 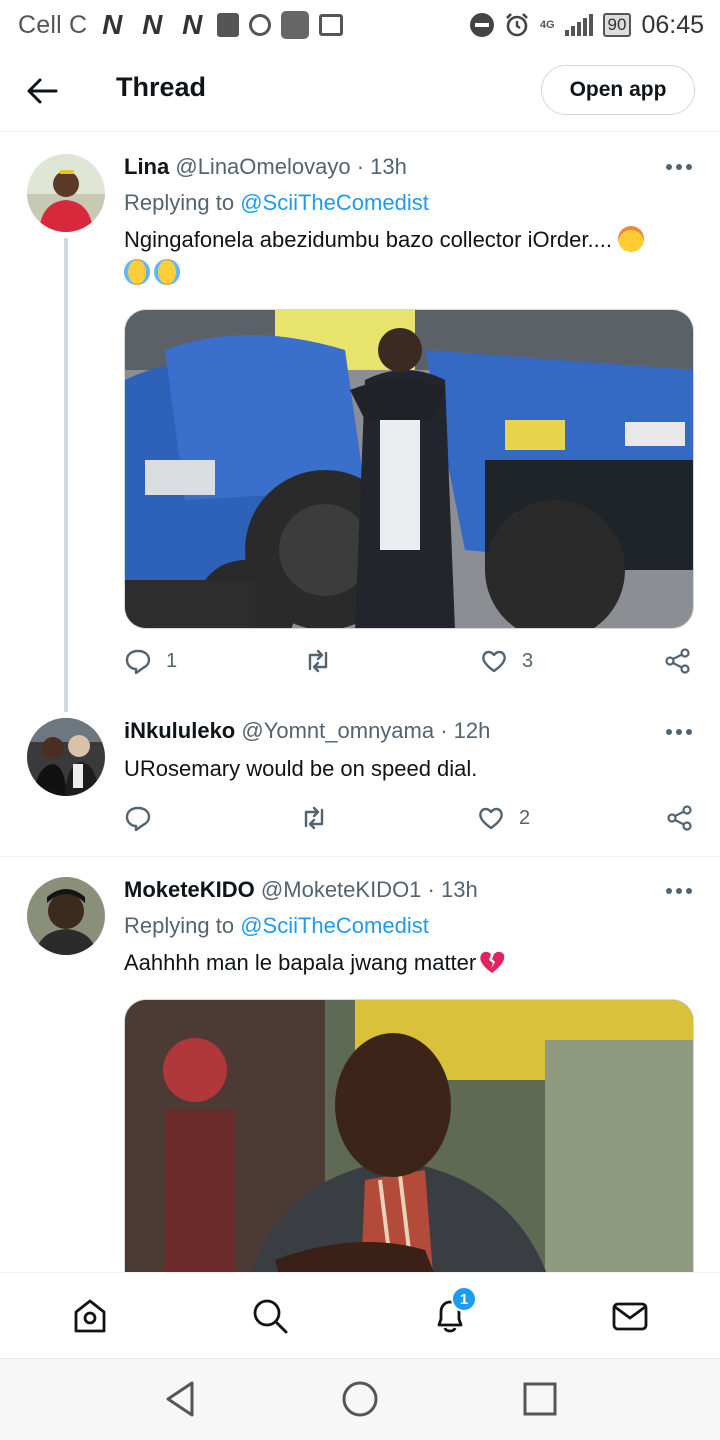 I want to click on tweet-body: Aahhhh man le bapala jwang matter, so click(x=300, y=962).